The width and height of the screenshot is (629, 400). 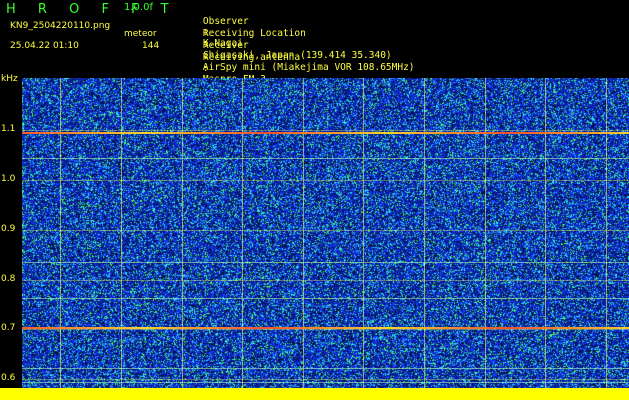 What do you see at coordinates (325, 262) in the screenshot?
I see `middle-weak-line` at bounding box center [325, 262].